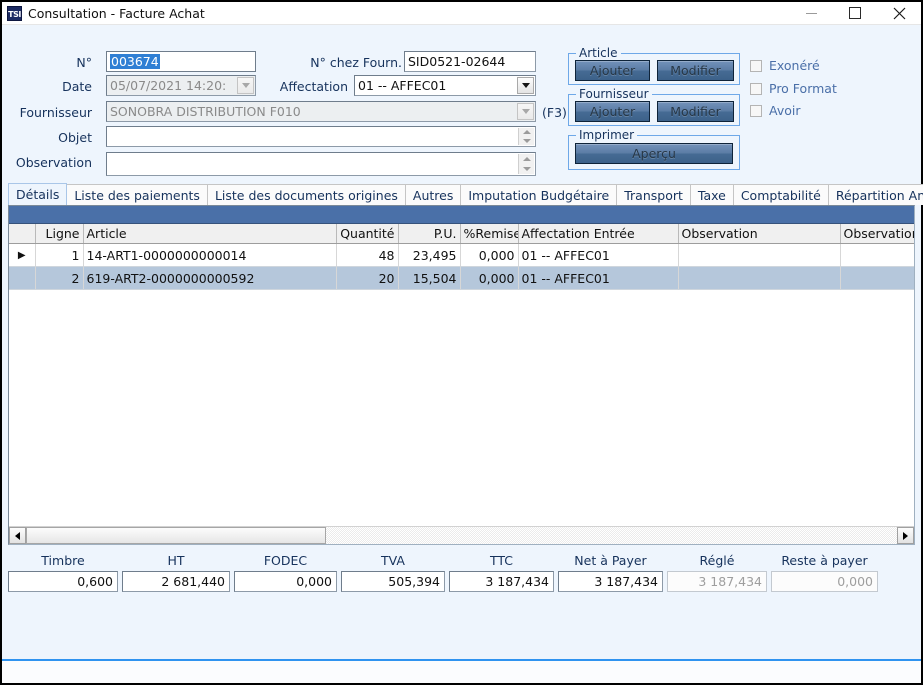 The height and width of the screenshot is (685, 923). What do you see at coordinates (59, 278) in the screenshot?
I see `cell-ligne: 2` at bounding box center [59, 278].